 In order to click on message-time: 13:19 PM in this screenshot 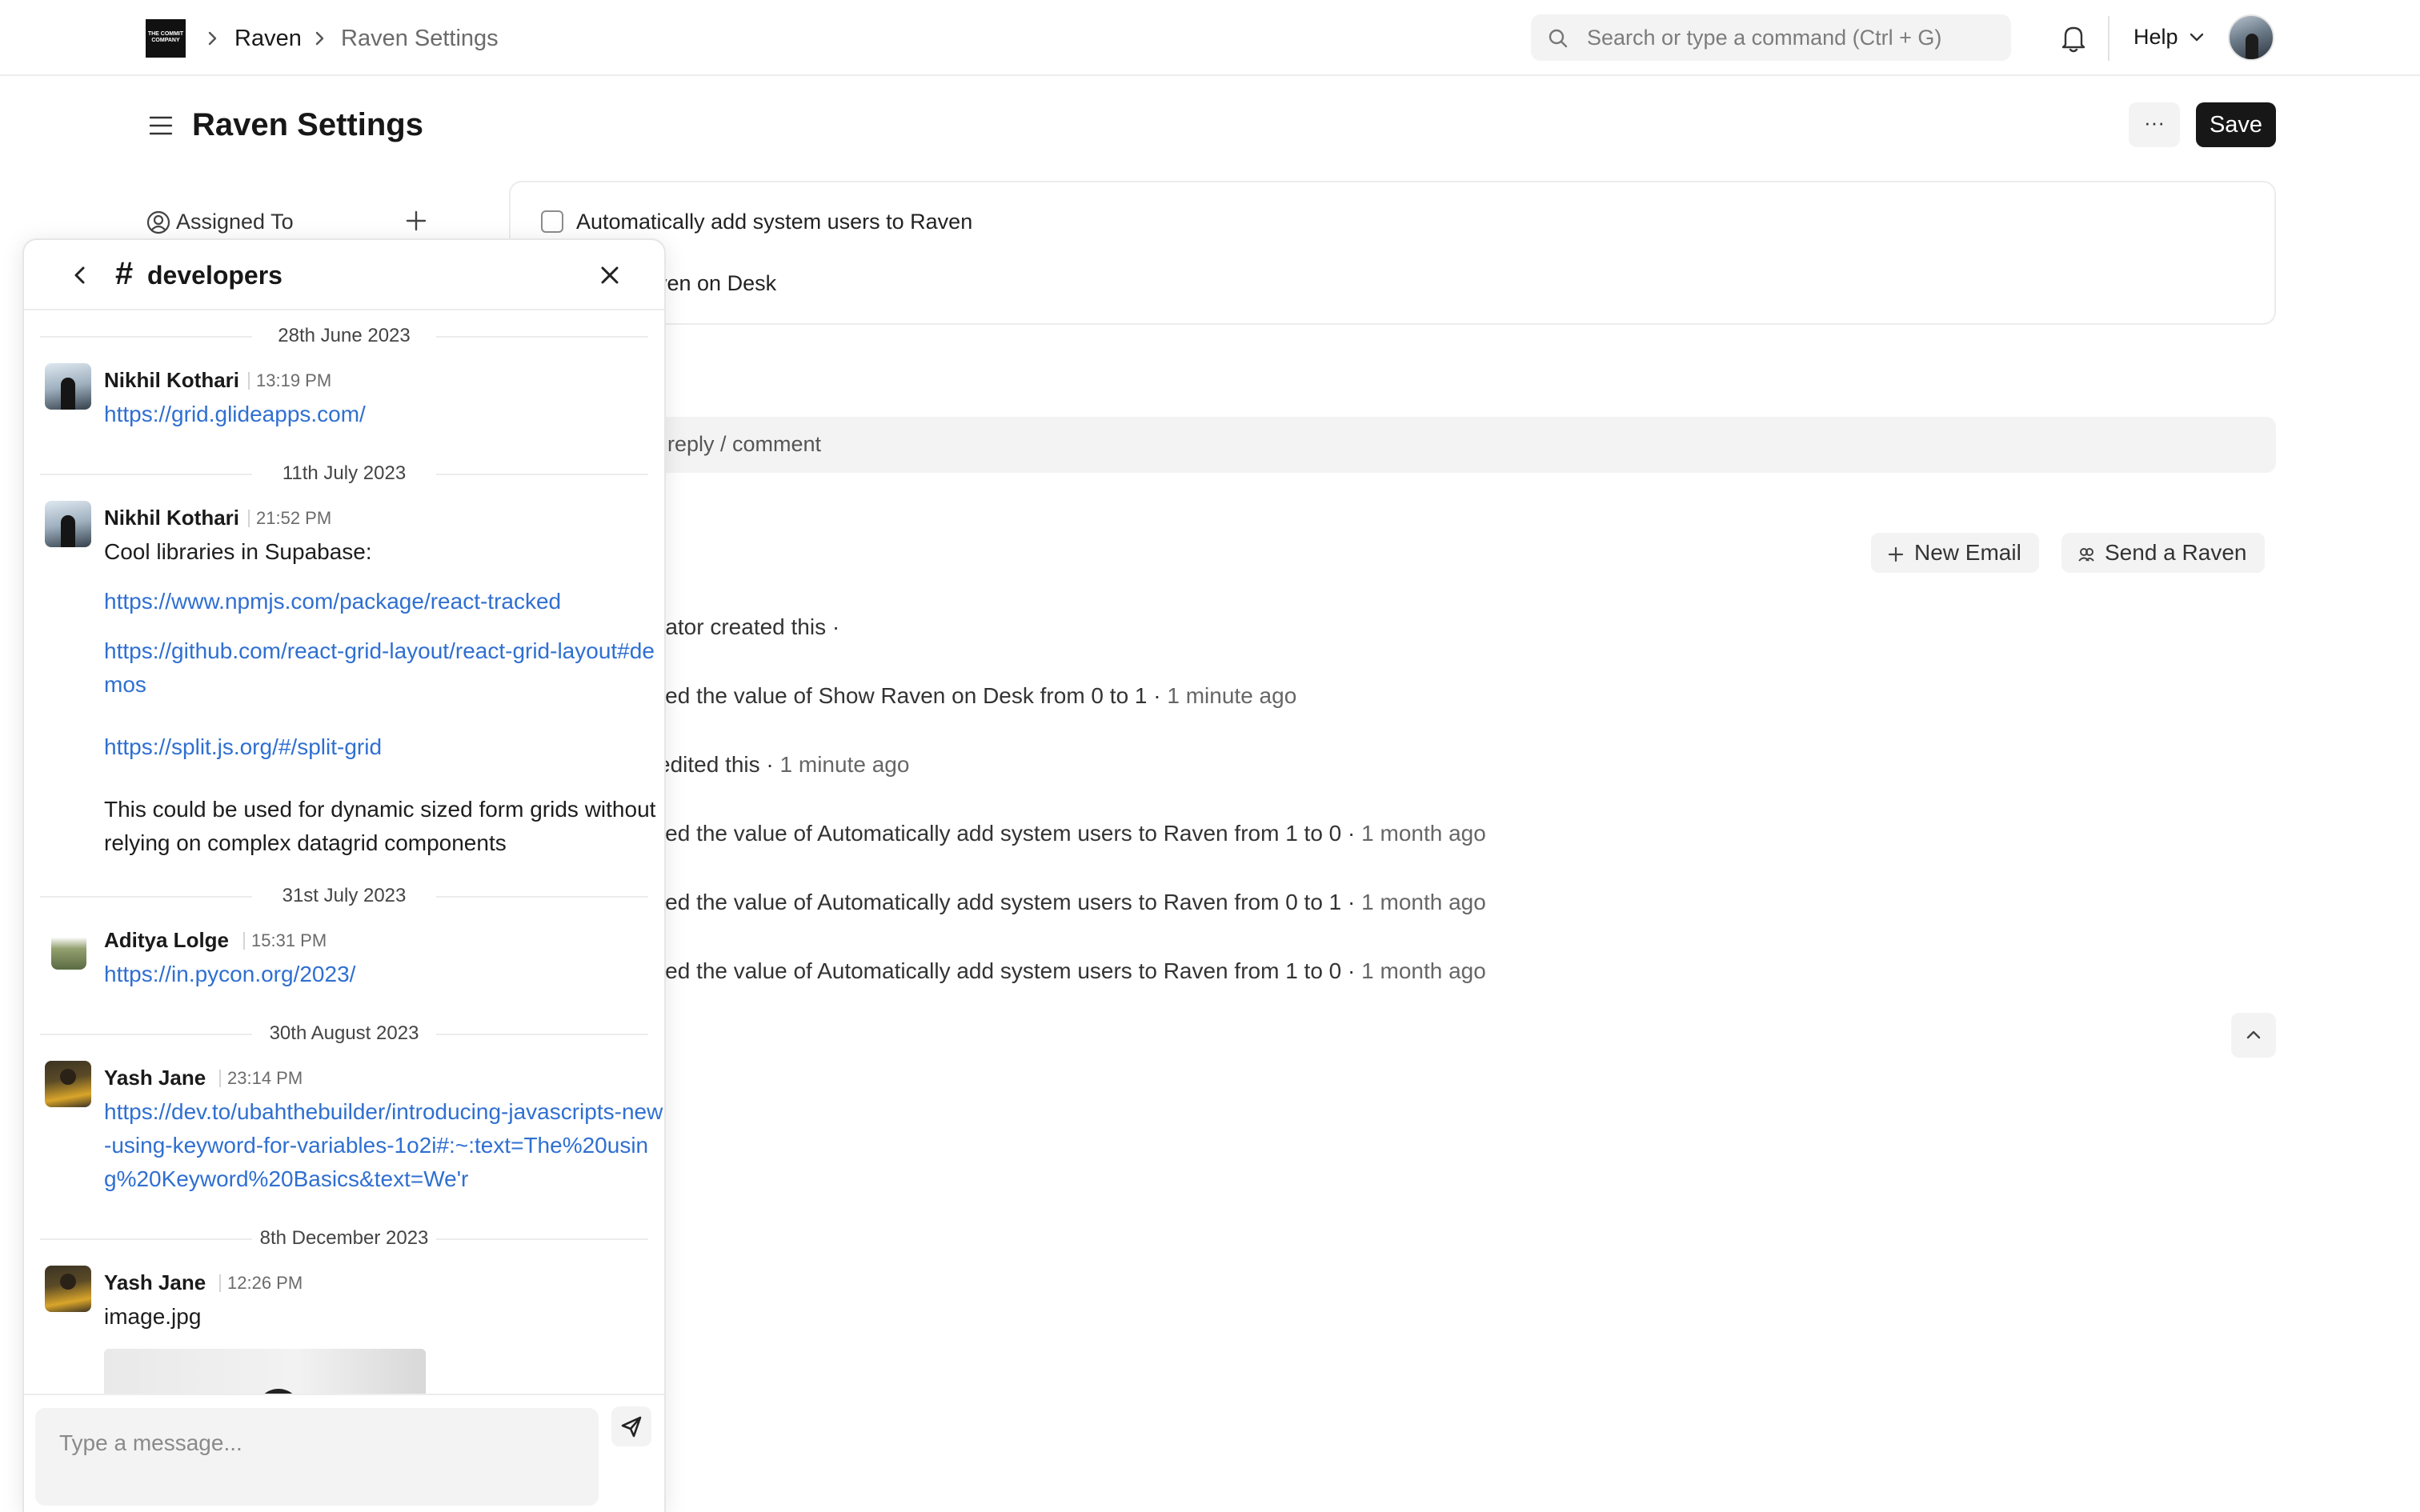, I will do `click(294, 380)`.